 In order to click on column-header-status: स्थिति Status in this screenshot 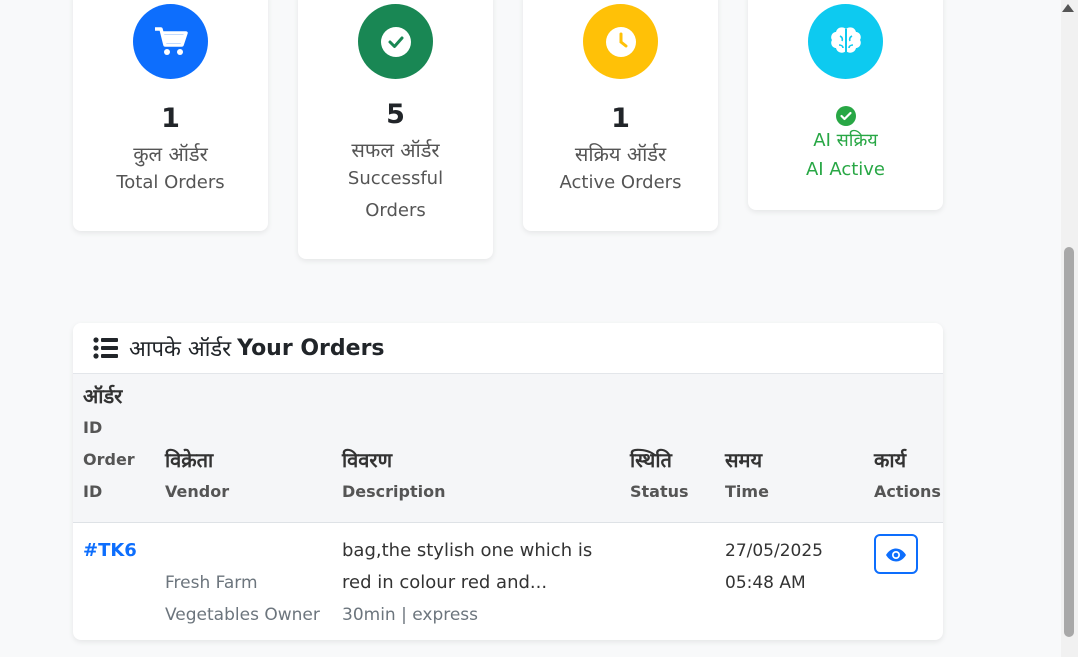, I will do `click(659, 474)`.